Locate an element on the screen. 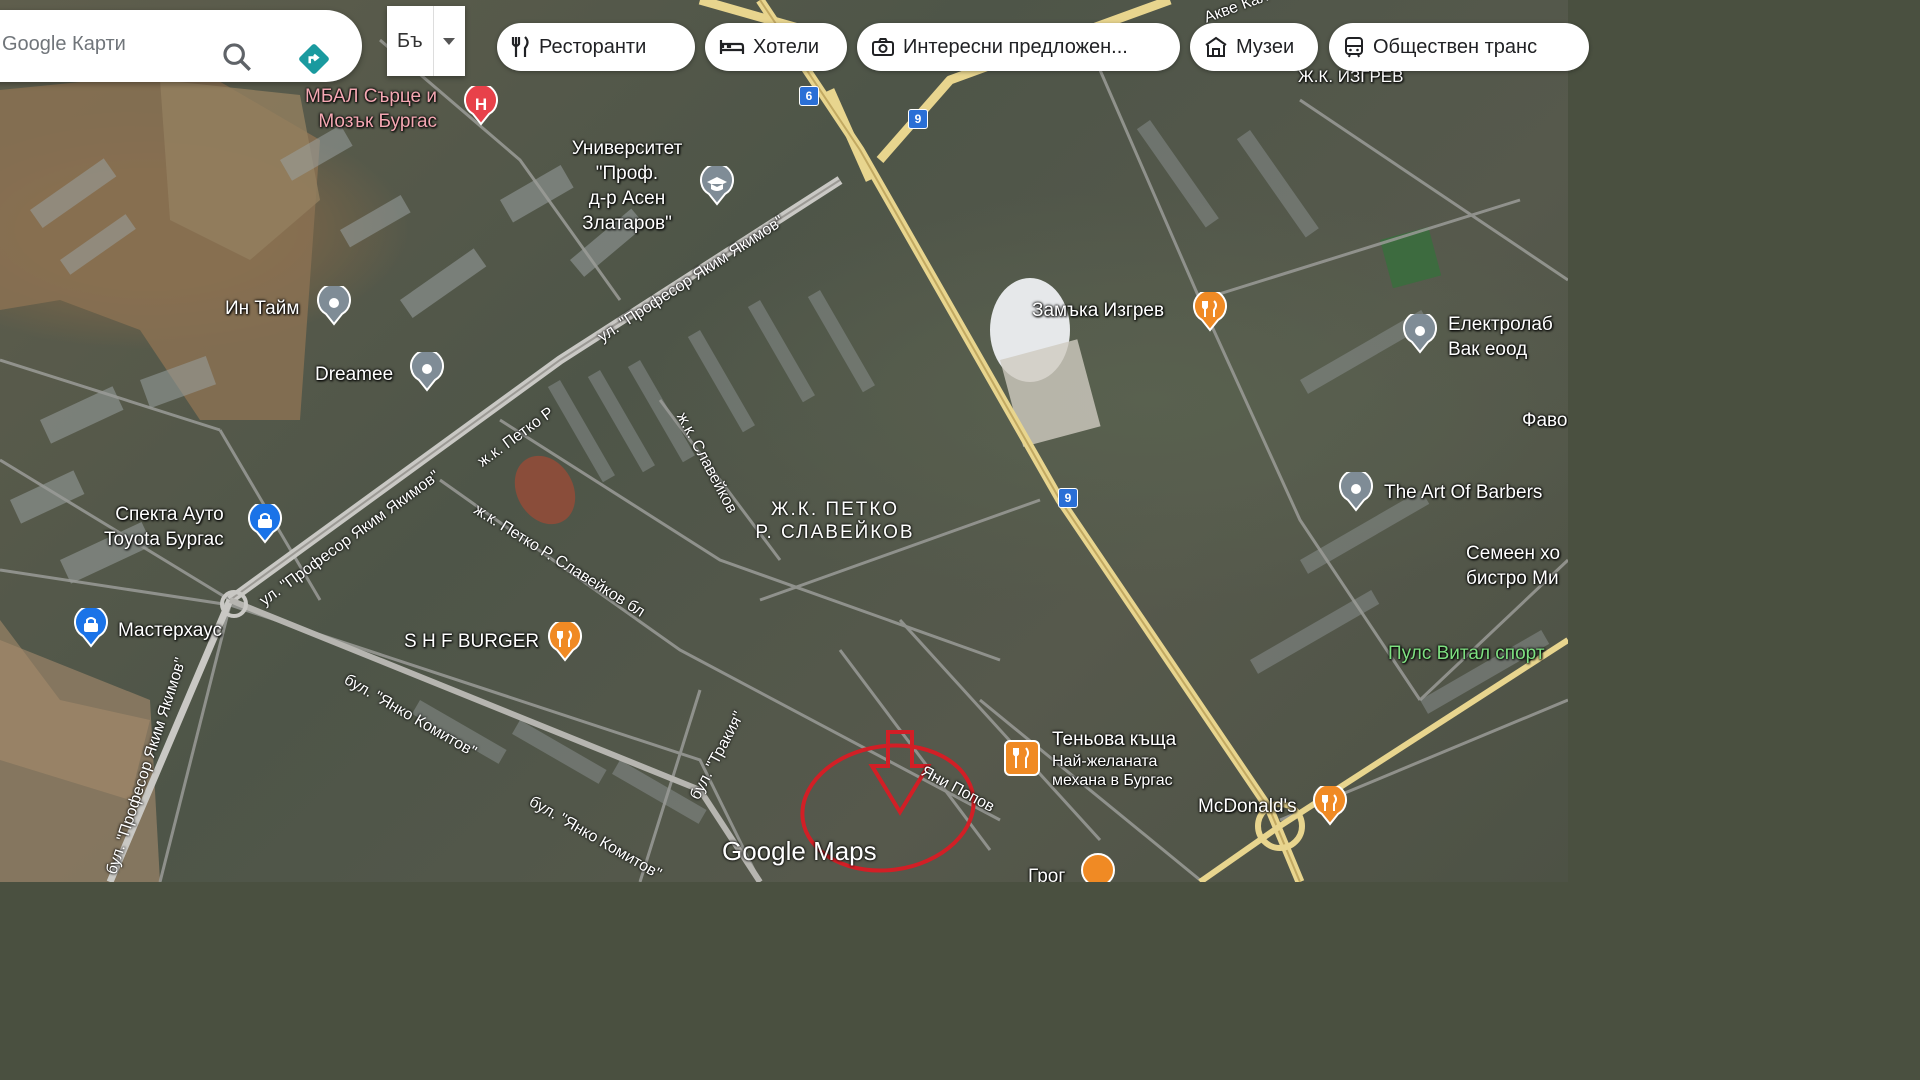 The image size is (1920, 1080). search-box is located at coordinates (181, 46).